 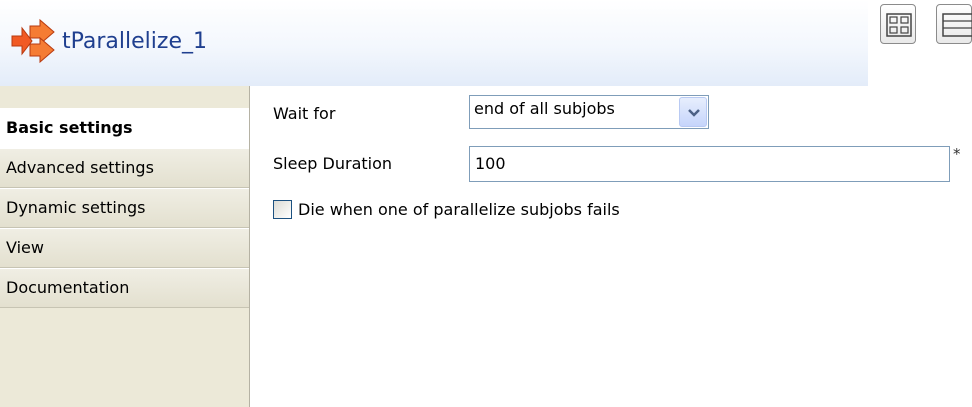 What do you see at coordinates (124, 128) in the screenshot?
I see `tab-basic-settings: Basic settings` at bounding box center [124, 128].